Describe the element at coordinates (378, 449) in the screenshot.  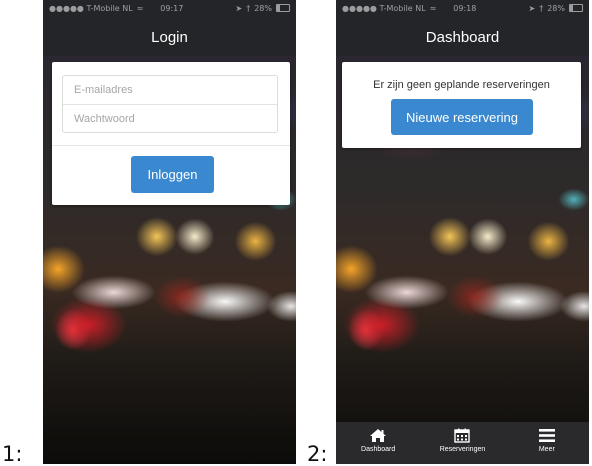
I see `tab-label: Dashboard` at that location.